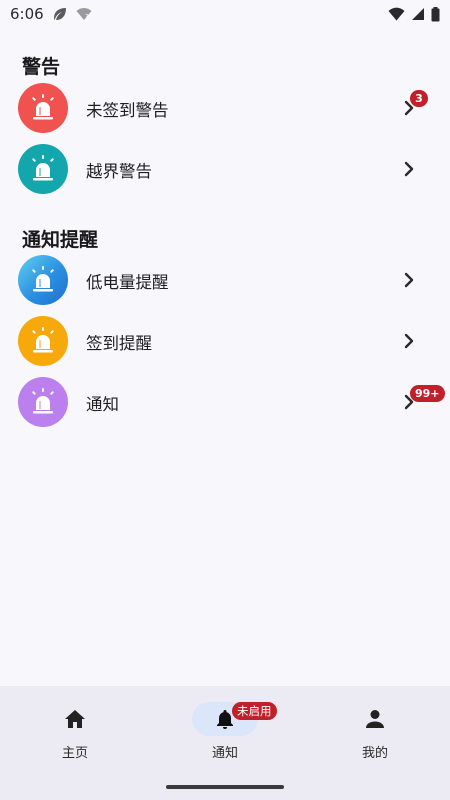 This screenshot has height=800, width=450. I want to click on status-bar: 6:06 ?, so click(225, 14).